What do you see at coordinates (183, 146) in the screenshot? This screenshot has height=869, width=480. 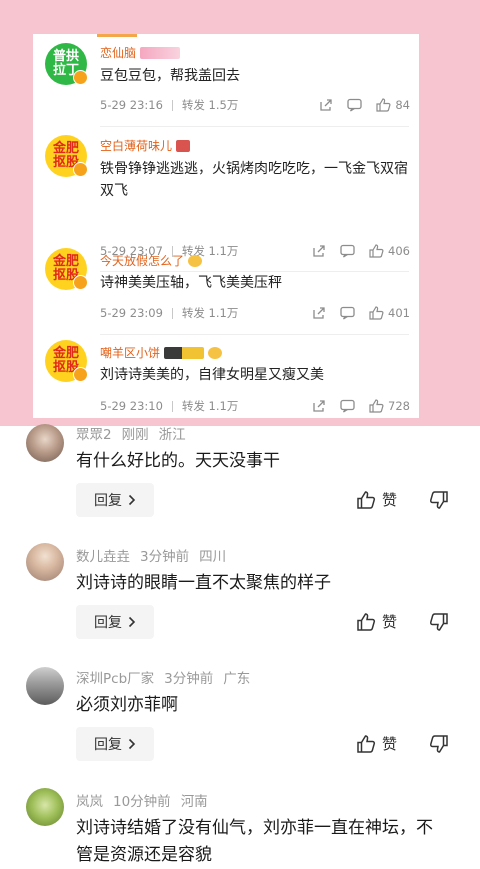 I see `hourglass-badge-icon` at bounding box center [183, 146].